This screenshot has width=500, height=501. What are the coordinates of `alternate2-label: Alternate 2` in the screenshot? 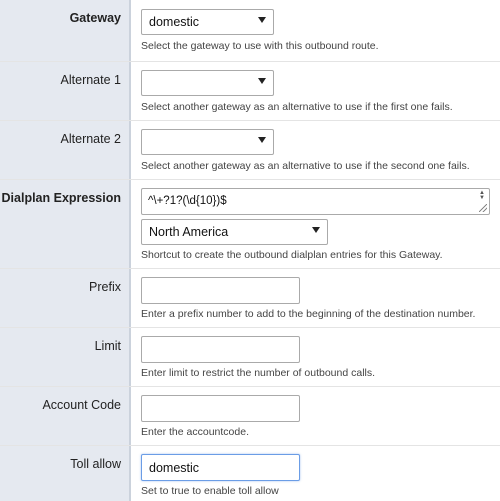 It's located at (90, 139).